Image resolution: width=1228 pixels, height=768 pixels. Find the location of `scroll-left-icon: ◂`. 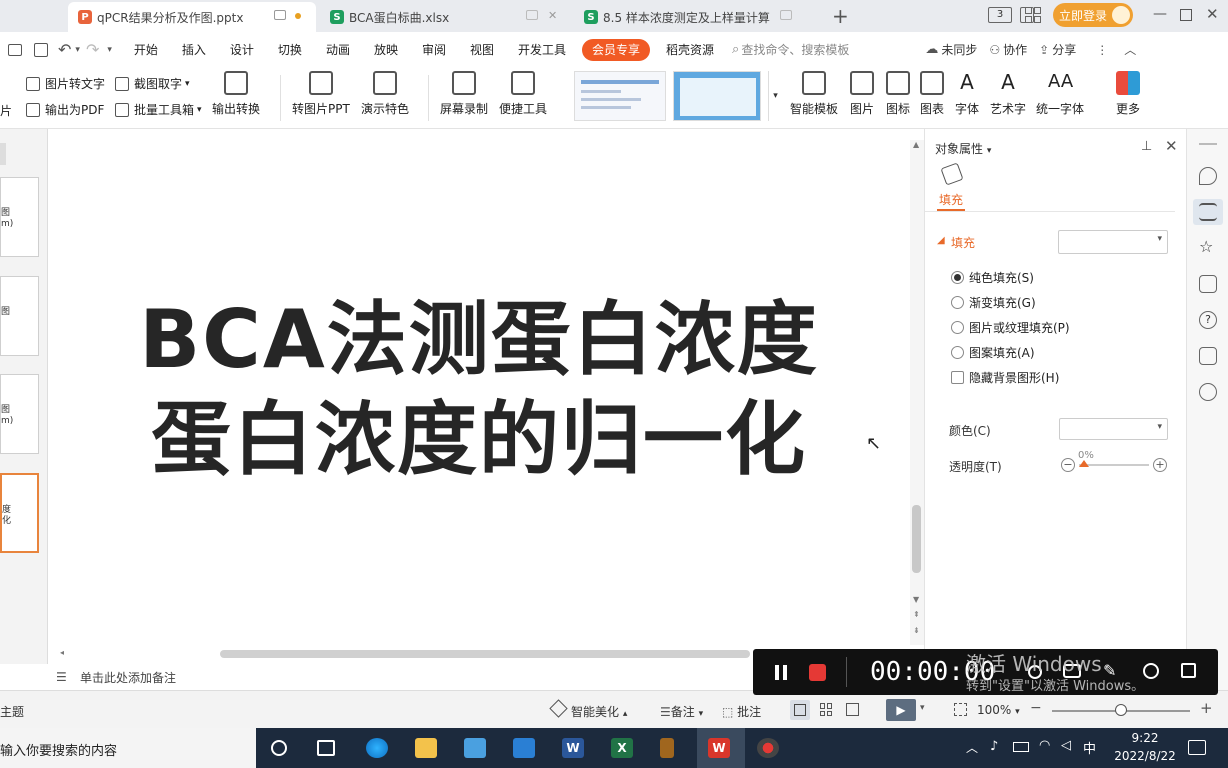

scroll-left-icon: ◂ is located at coordinates (62, 652).